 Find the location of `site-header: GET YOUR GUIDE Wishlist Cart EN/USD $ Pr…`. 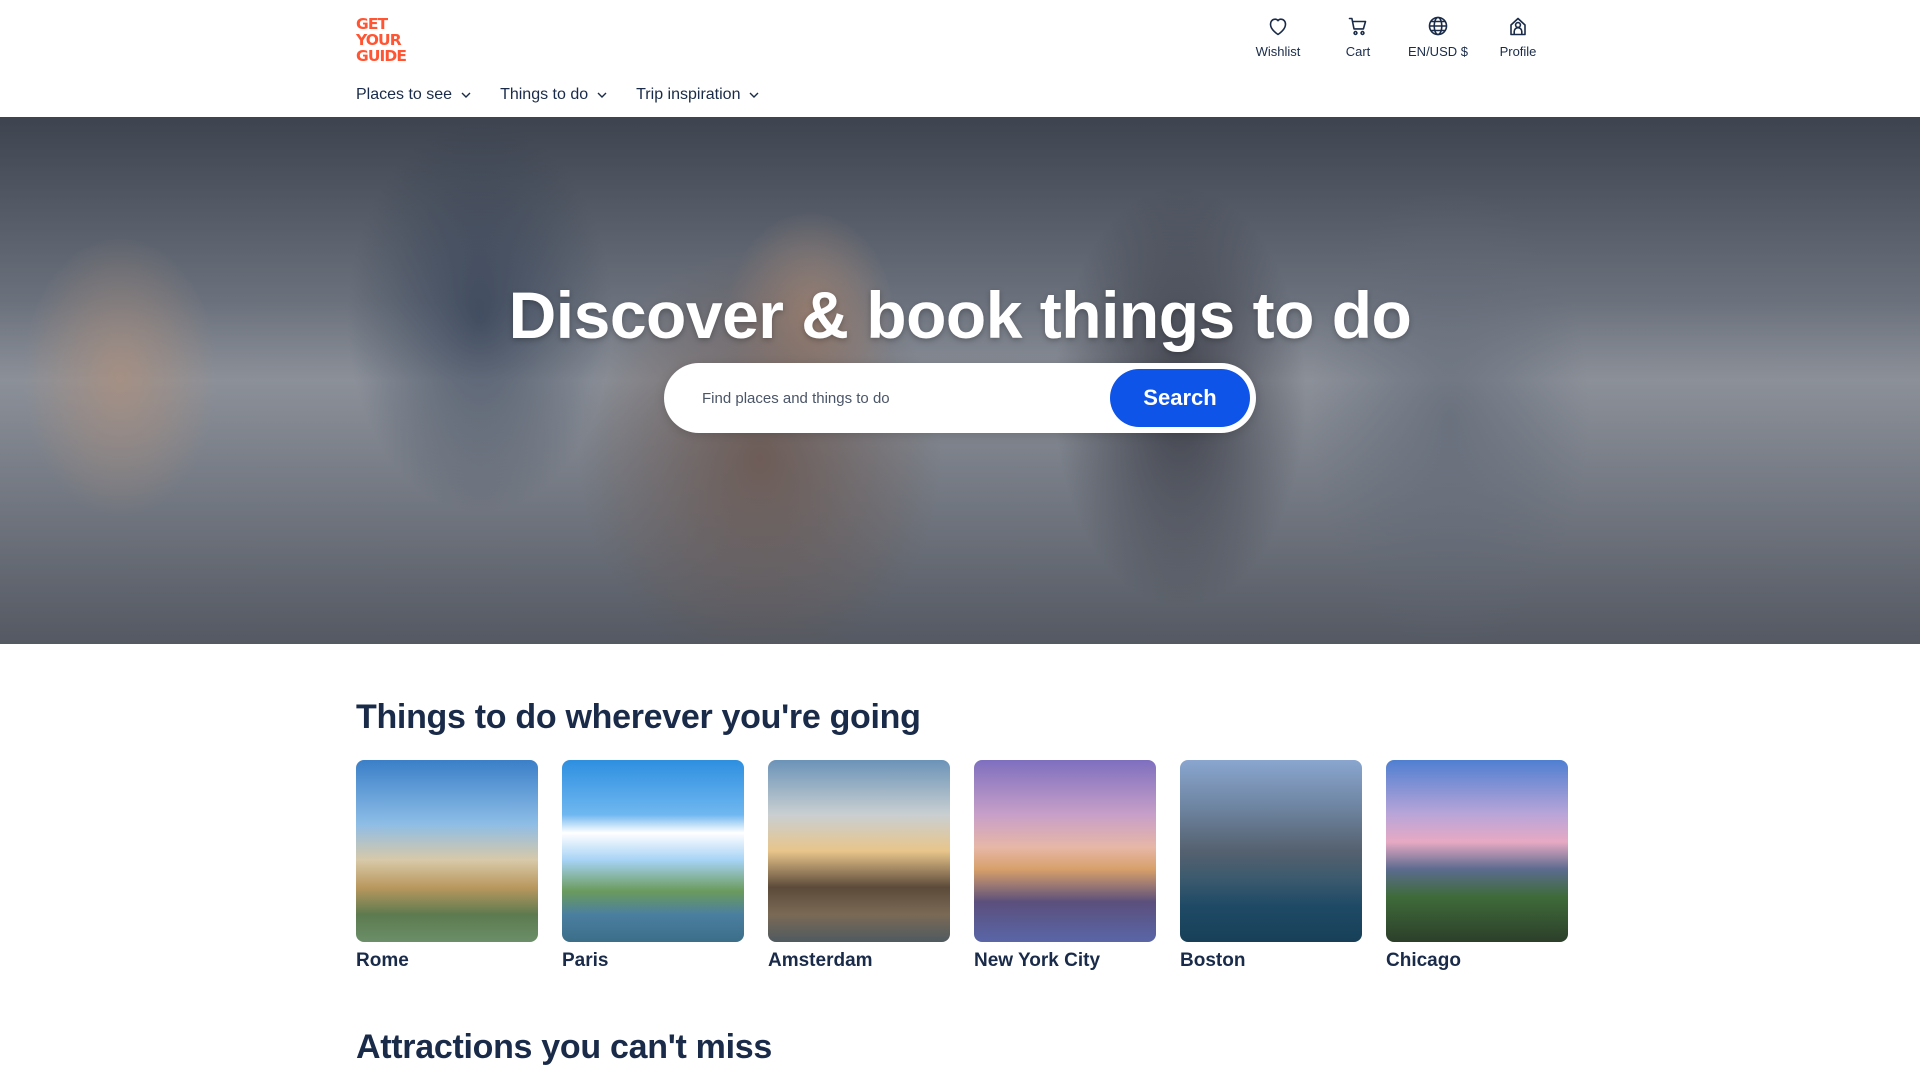

site-header: GET YOUR GUIDE Wishlist Cart EN/USD $ Pr… is located at coordinates (960, 58).